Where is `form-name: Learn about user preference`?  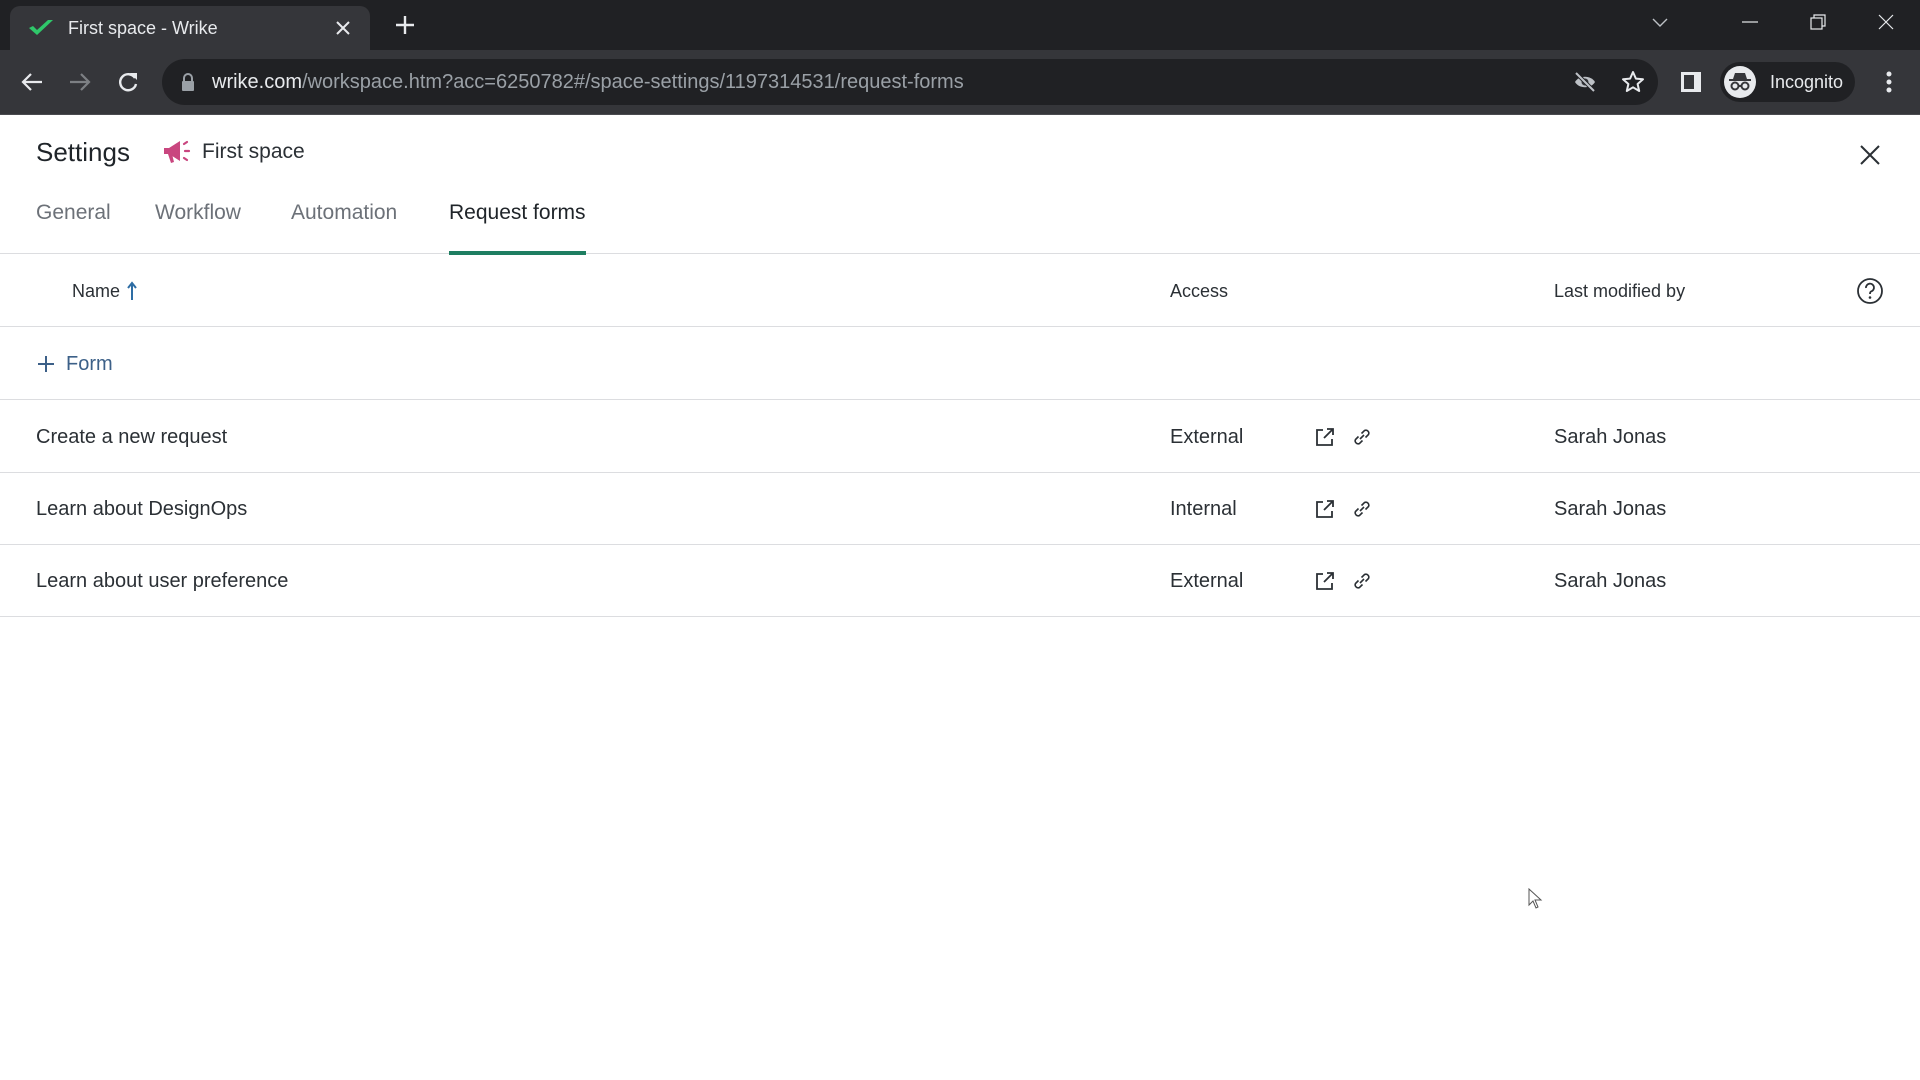 form-name: Learn about user preference is located at coordinates (162, 580).